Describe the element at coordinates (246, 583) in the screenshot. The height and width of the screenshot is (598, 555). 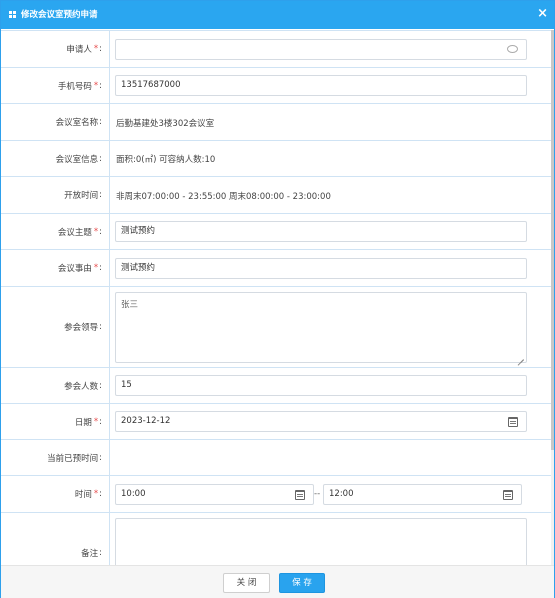
I see `close-button: 关 闭` at that location.